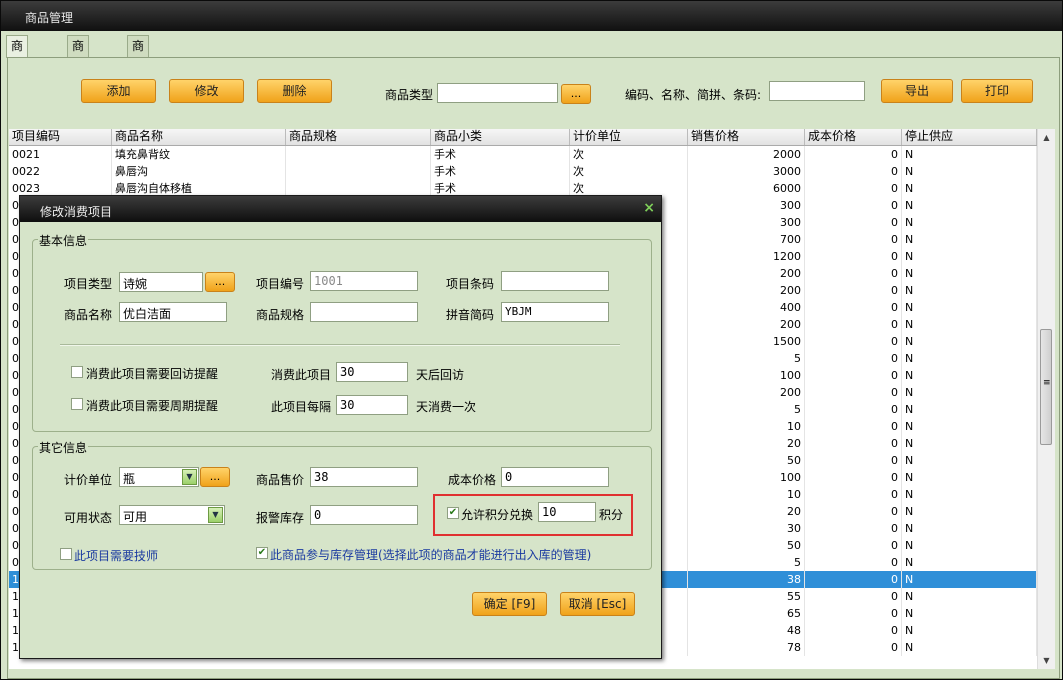 The width and height of the screenshot is (1063, 680). I want to click on cycle-days-input: 30, so click(372, 405).